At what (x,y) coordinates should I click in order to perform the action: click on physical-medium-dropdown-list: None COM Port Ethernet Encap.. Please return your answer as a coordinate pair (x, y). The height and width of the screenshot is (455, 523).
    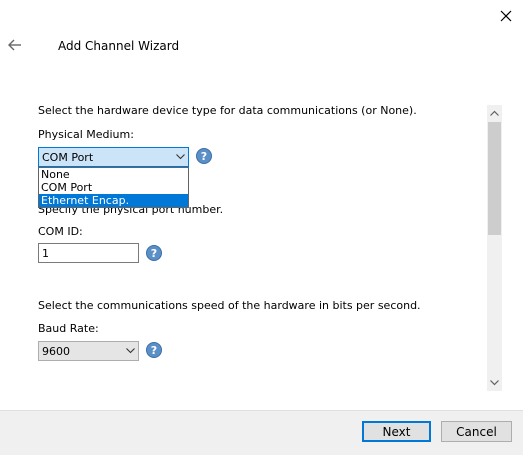
    Looking at the image, I should click on (113, 187).